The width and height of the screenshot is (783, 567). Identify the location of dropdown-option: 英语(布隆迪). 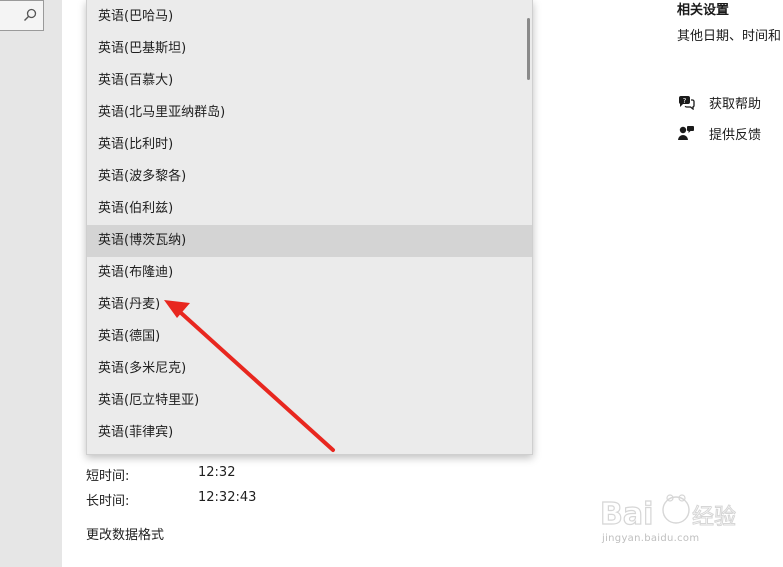
(309, 273).